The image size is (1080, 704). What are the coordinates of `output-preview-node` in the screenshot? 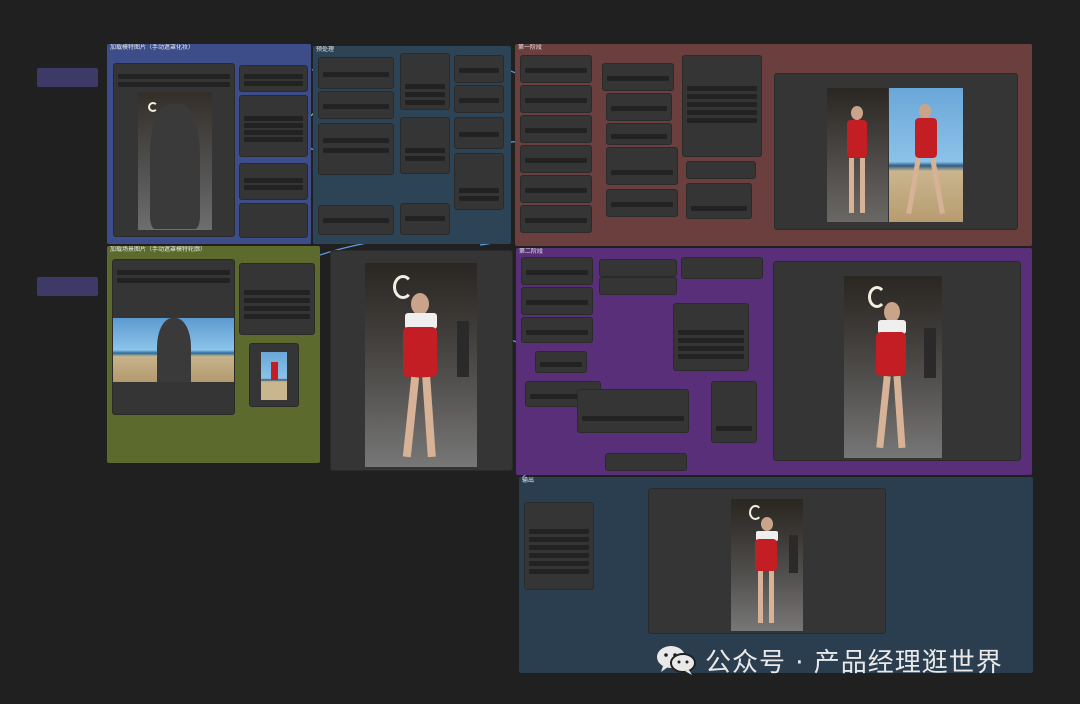 It's located at (767, 561).